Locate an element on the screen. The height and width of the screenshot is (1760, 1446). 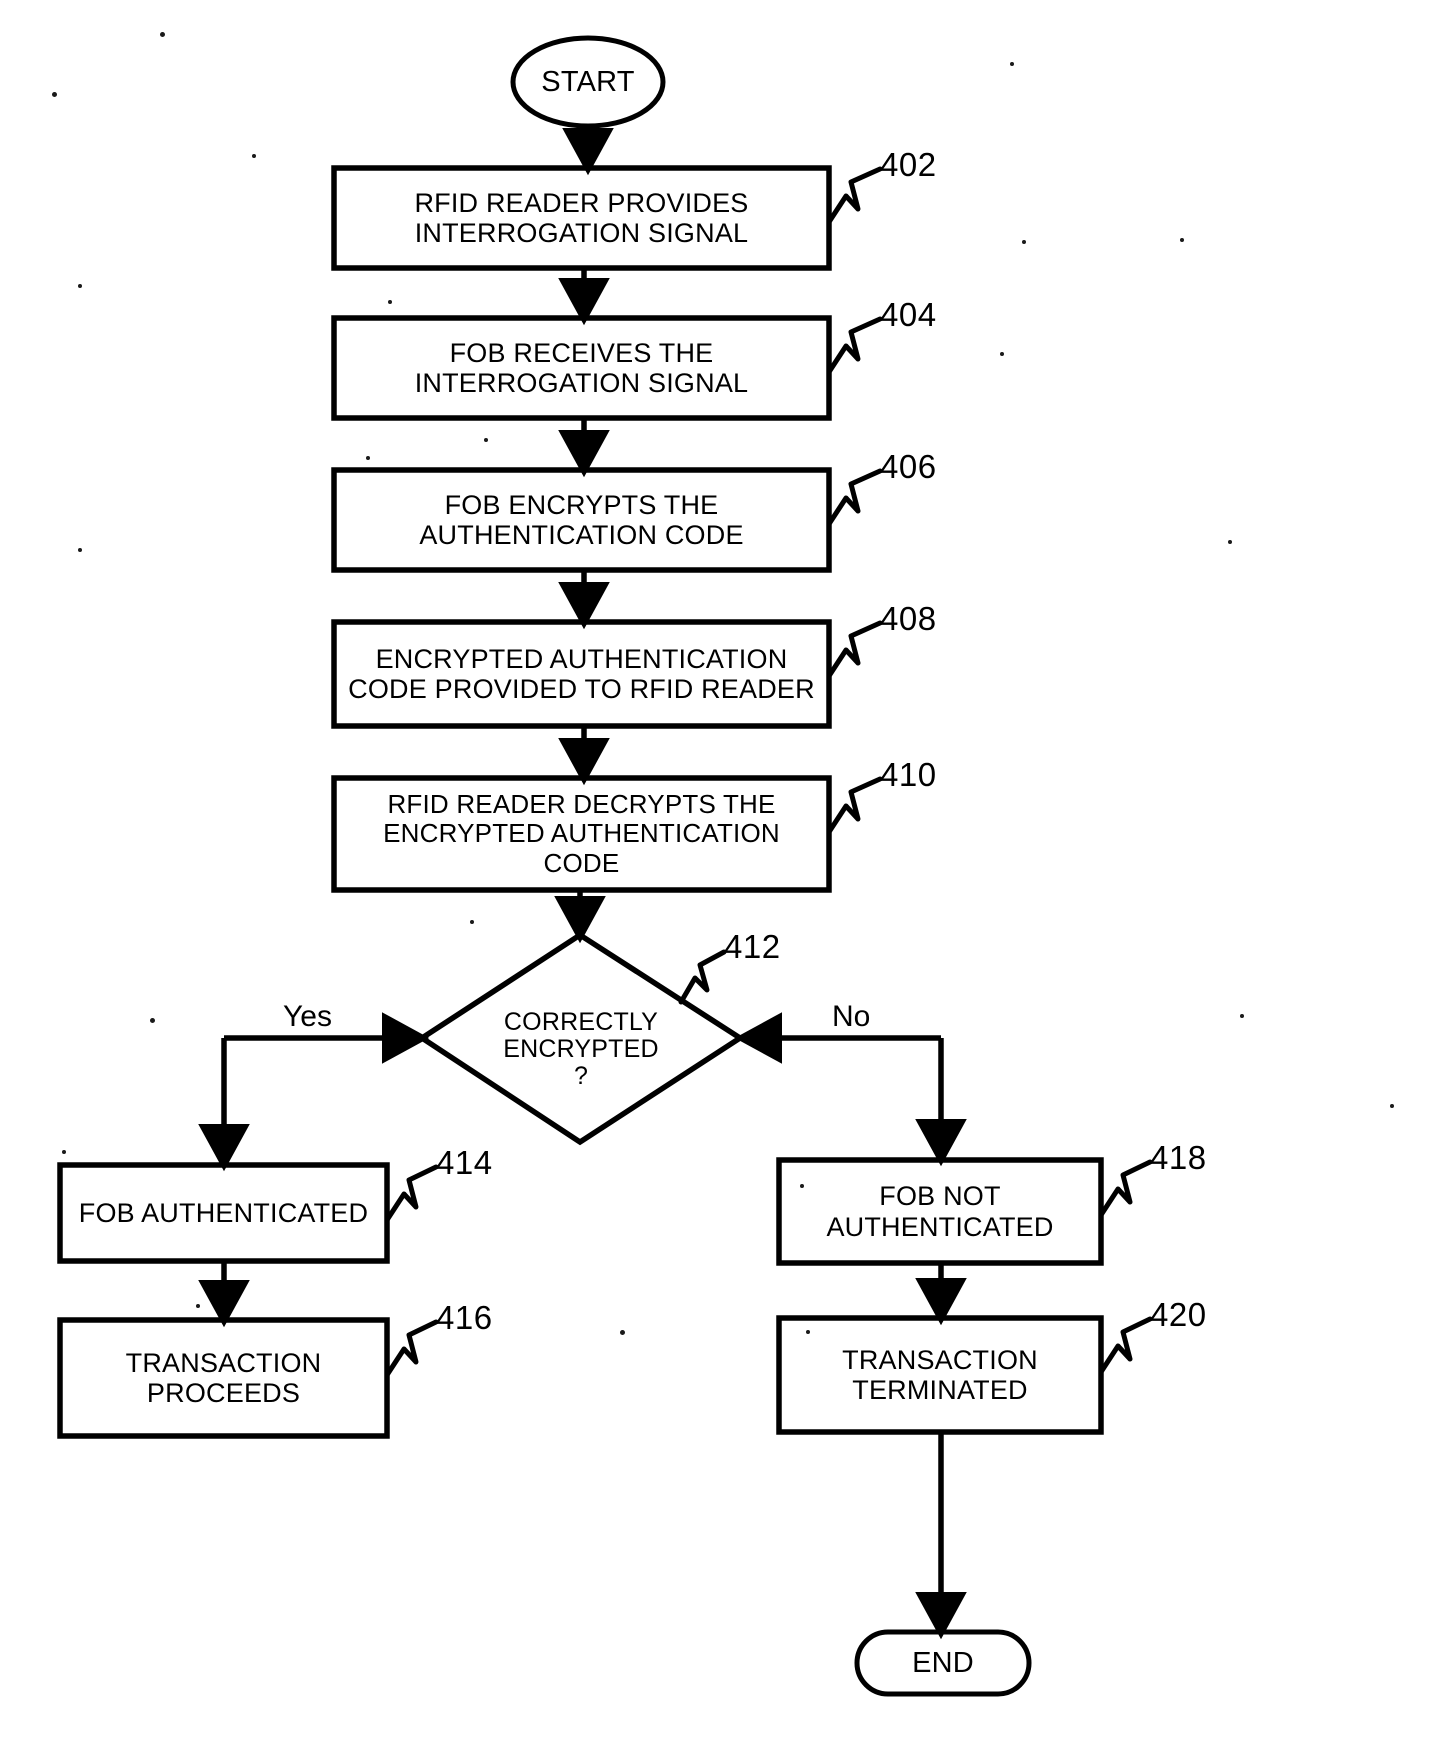
ref-402: 402 is located at coordinates (908, 164).